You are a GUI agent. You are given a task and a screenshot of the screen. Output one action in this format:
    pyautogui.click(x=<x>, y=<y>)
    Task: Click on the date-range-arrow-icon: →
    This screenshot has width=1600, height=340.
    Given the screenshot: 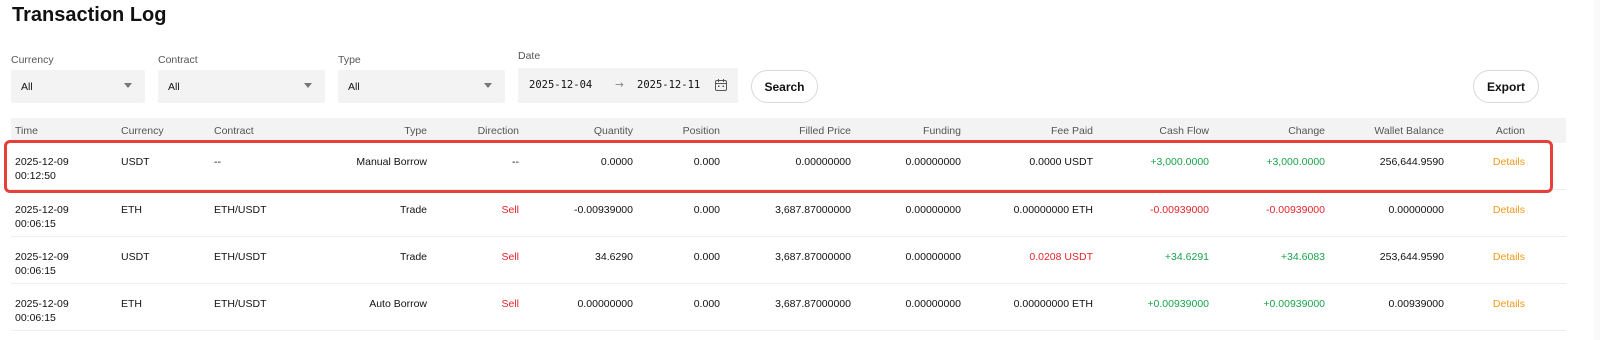 What is the action you would take?
    pyautogui.click(x=619, y=85)
    